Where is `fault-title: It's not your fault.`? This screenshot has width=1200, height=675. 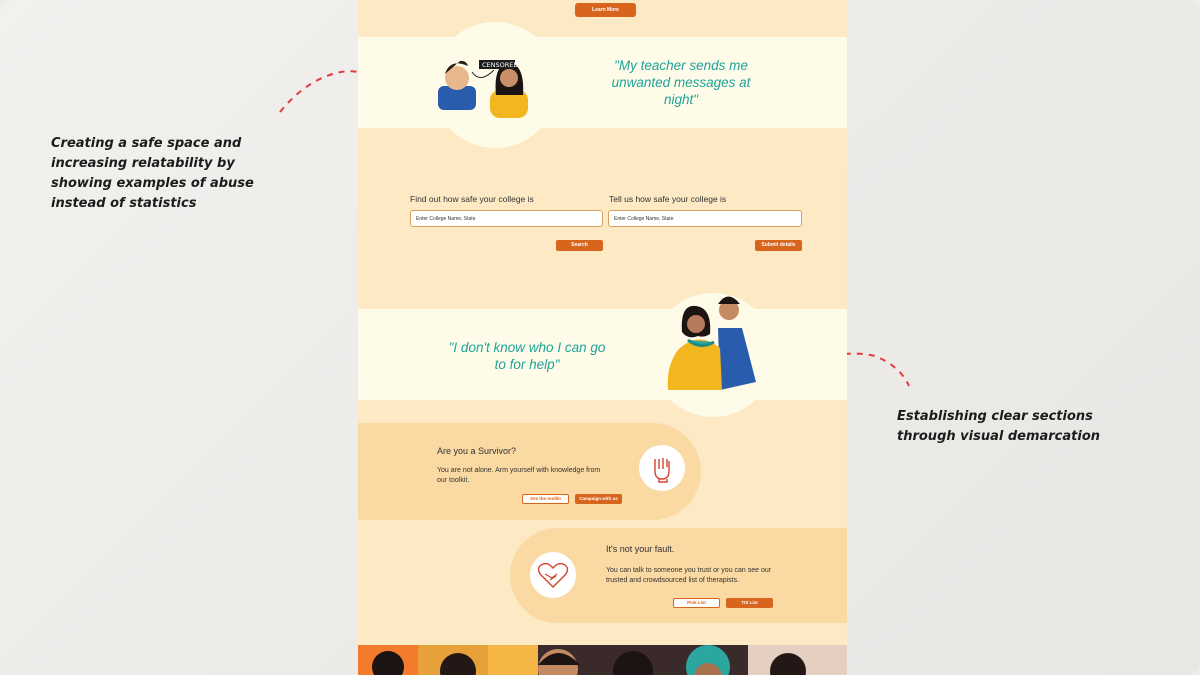 fault-title: It's not your fault. is located at coordinates (640, 549).